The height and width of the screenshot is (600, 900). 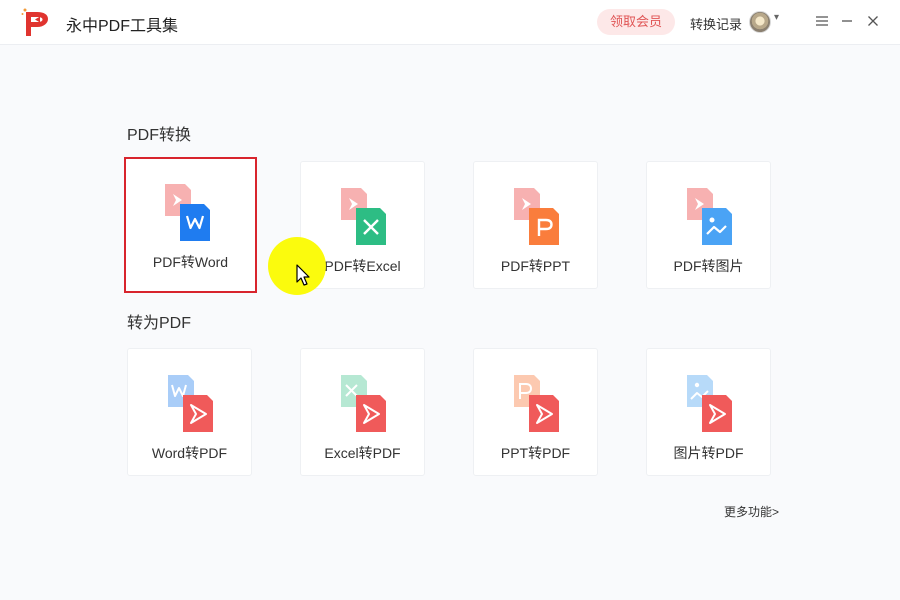 What do you see at coordinates (535, 453) in the screenshot?
I see `card-label: PPT转PDF` at bounding box center [535, 453].